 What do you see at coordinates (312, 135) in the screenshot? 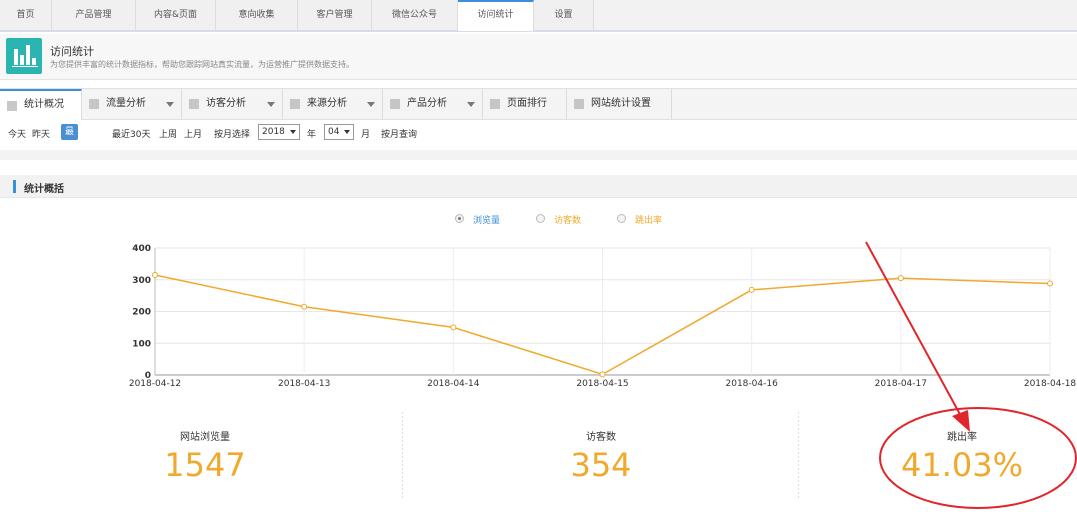
I see `year-label: 年` at bounding box center [312, 135].